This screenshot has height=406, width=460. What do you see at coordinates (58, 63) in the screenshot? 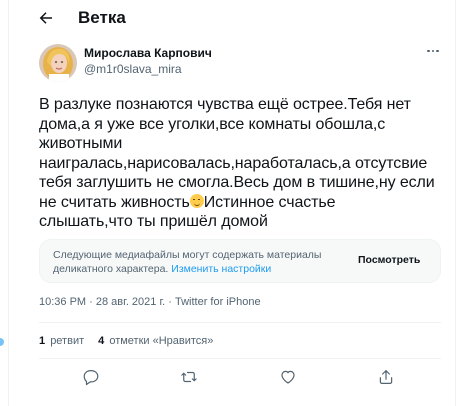
I see `avatar` at bounding box center [58, 63].